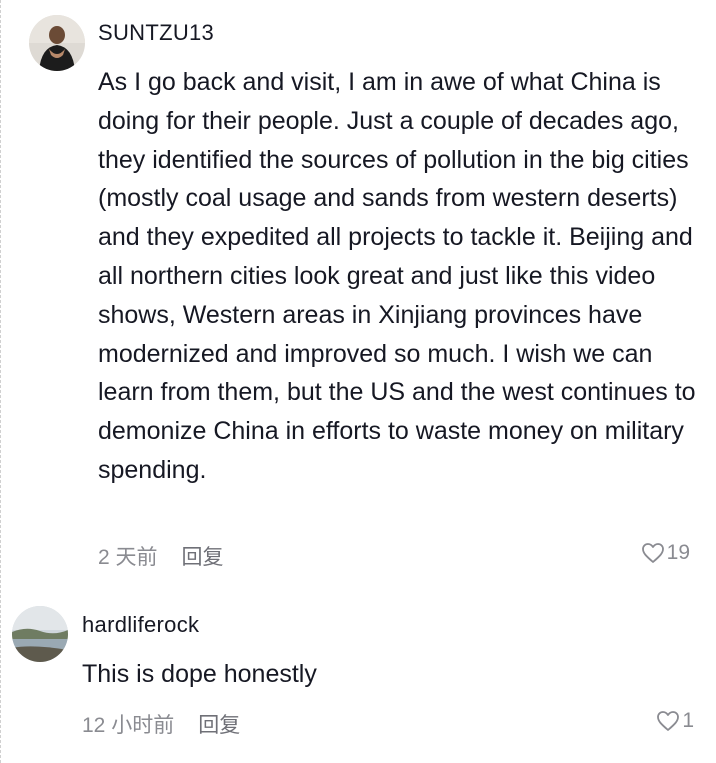 This screenshot has height=763, width=716. What do you see at coordinates (156, 33) in the screenshot?
I see `username: SUNTZU13` at bounding box center [156, 33].